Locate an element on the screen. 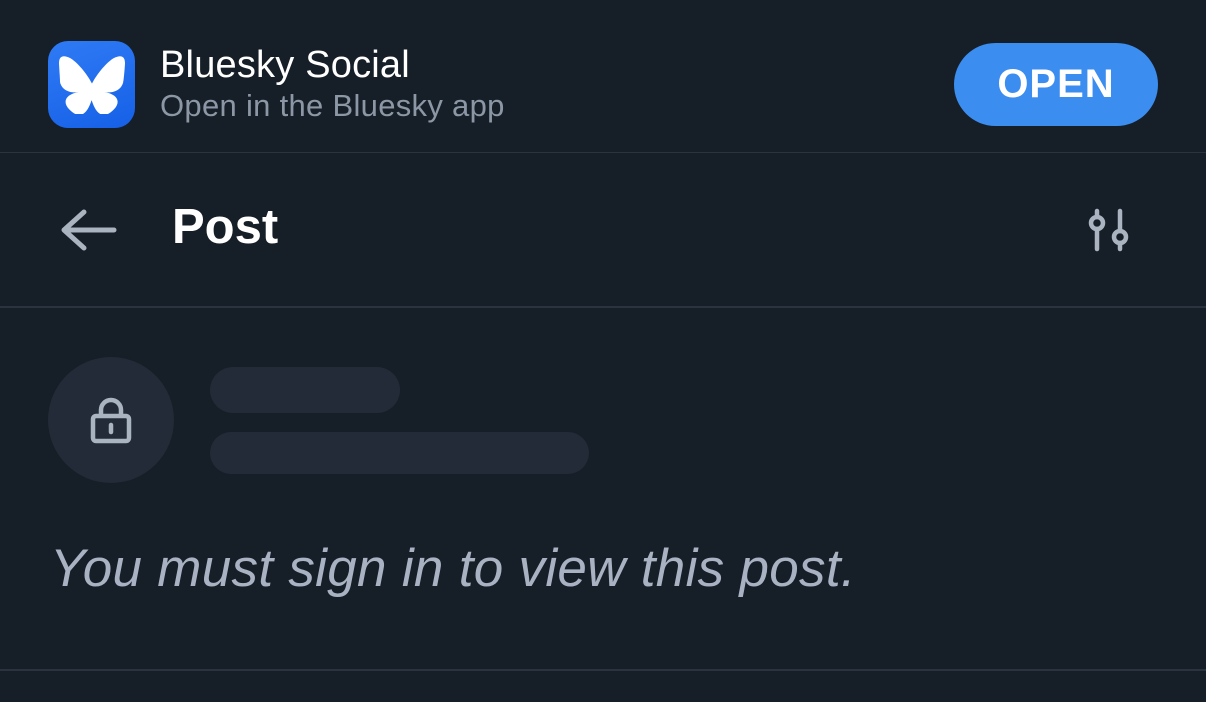  page-title: Post is located at coordinates (225, 227).